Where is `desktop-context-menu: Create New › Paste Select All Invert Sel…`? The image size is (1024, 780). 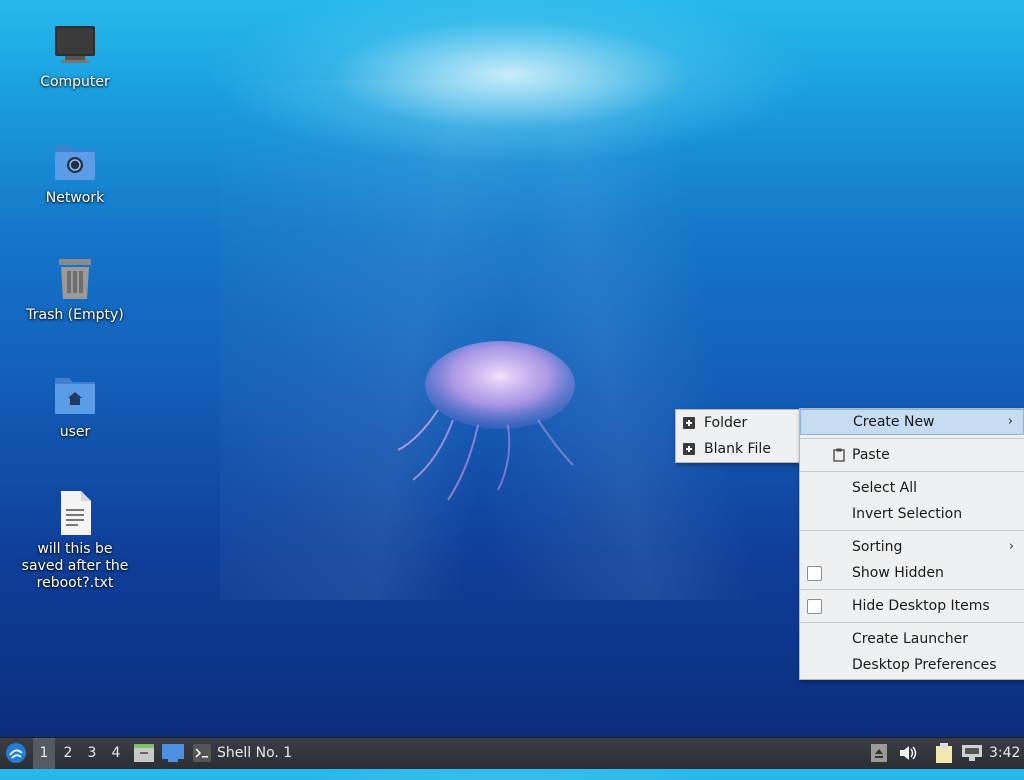
desktop-context-menu: Create New › Paste Select All Invert Sel… is located at coordinates (911, 544).